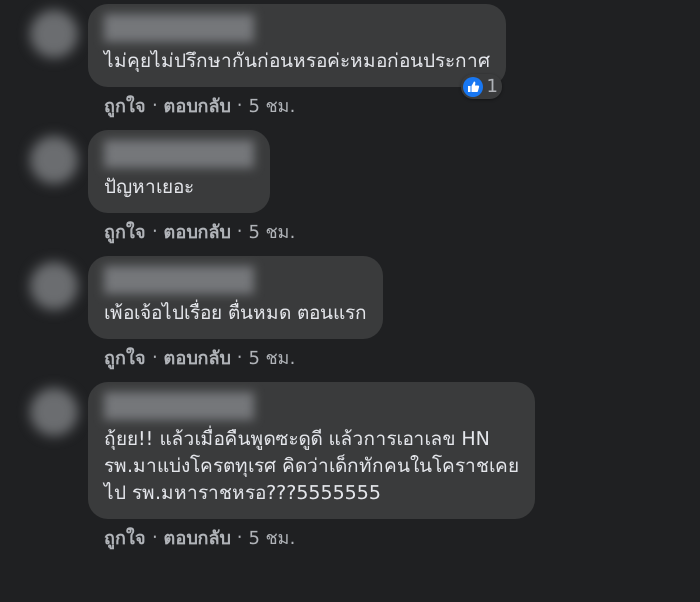 The image size is (700, 602). I want to click on reaction-badge: 1, so click(481, 86).